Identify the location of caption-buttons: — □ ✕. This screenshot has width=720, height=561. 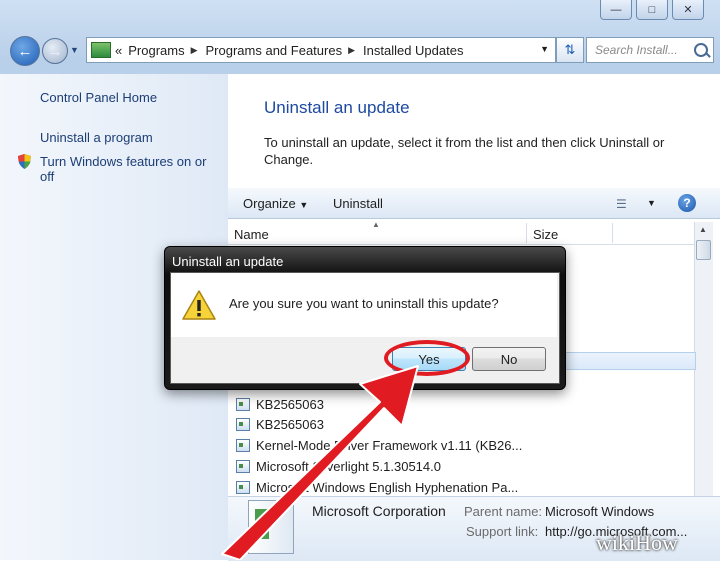
(652, 10).